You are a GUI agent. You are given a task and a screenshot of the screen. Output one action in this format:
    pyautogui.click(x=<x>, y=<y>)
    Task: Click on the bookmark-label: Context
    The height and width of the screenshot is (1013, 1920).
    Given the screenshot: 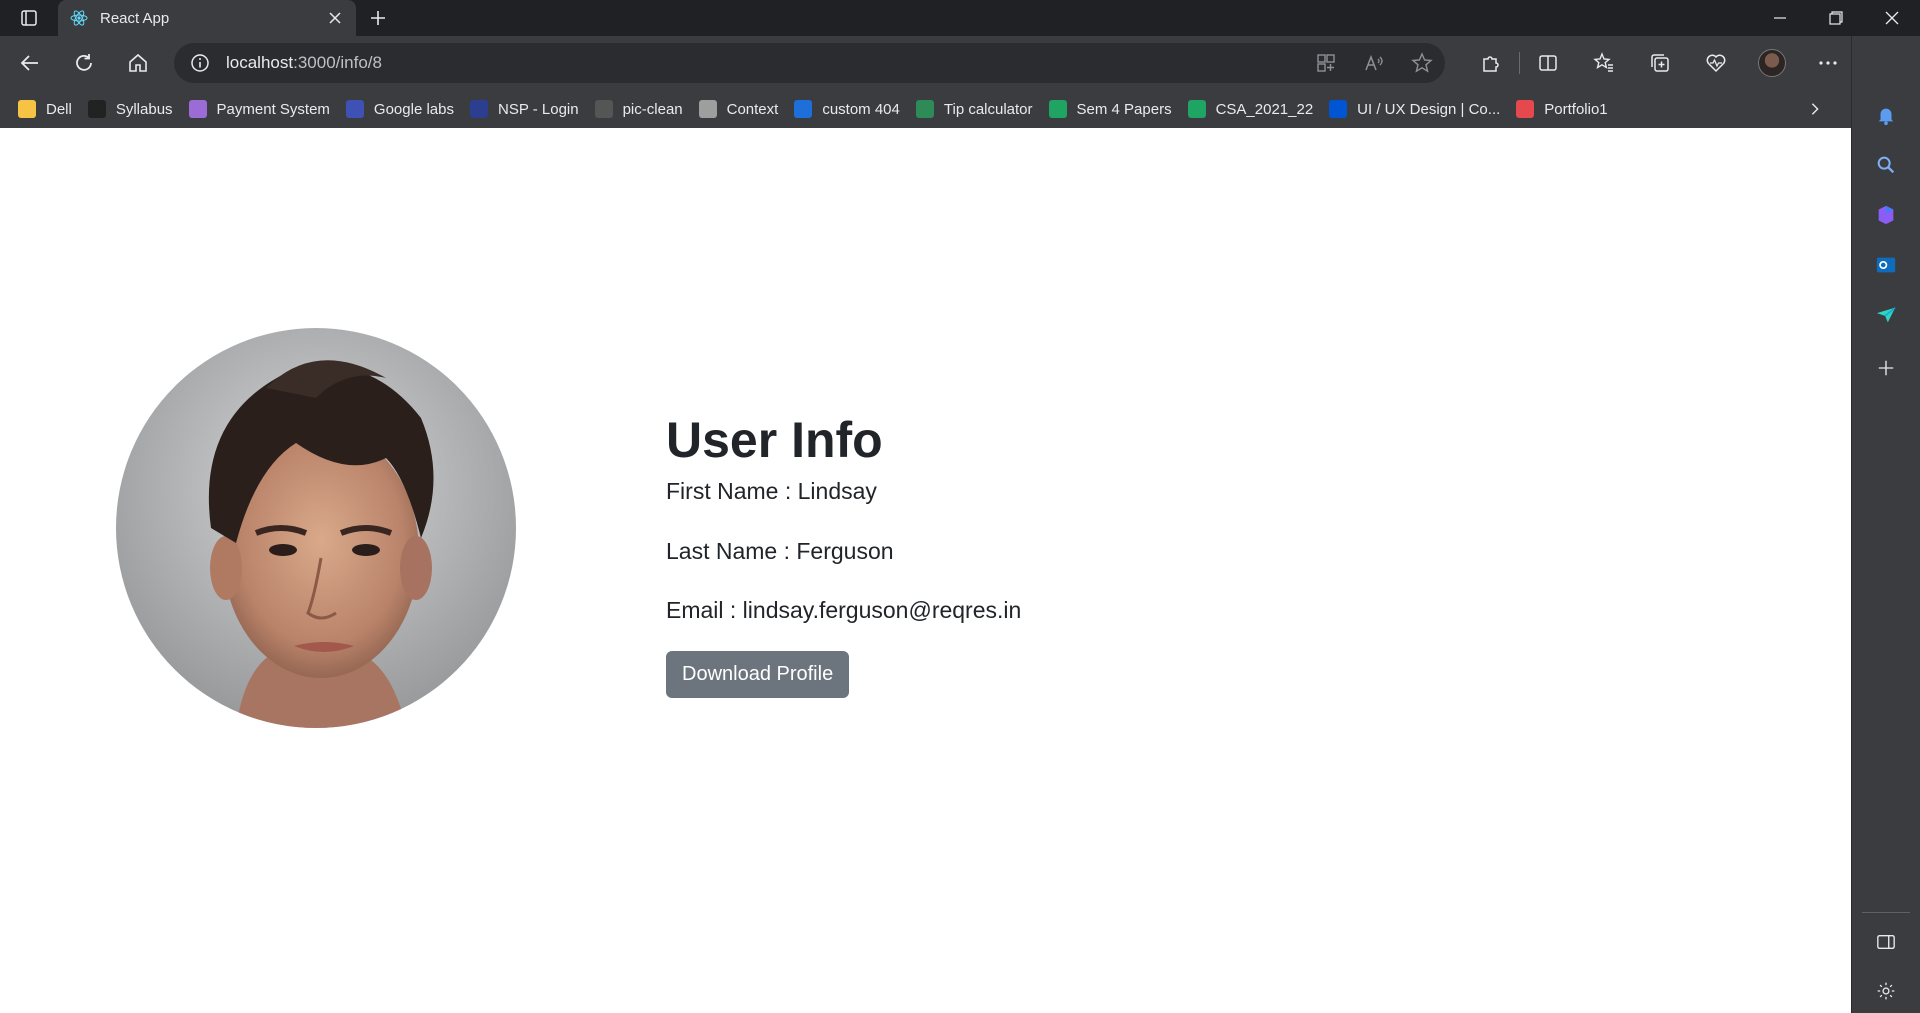 What is the action you would take?
    pyautogui.click(x=752, y=109)
    